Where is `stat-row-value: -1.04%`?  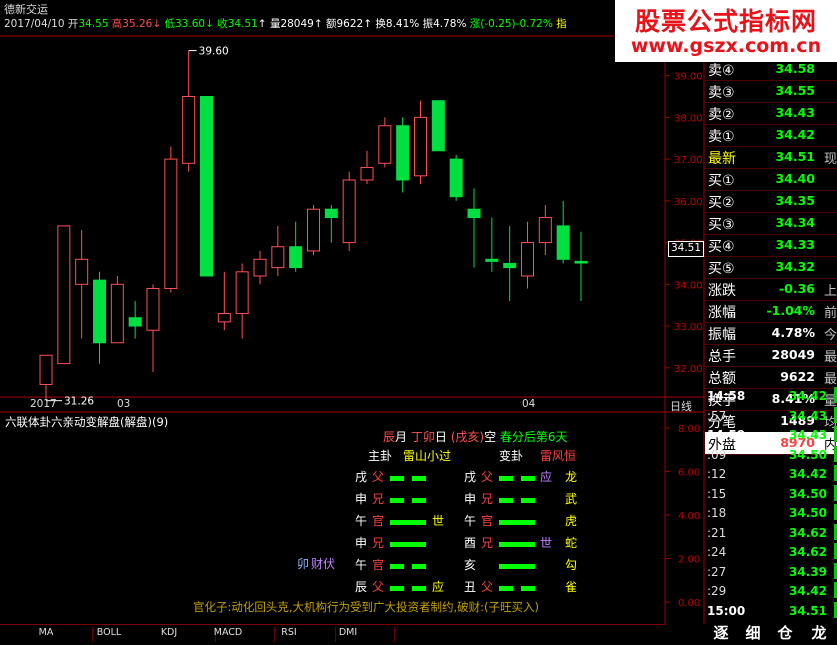 stat-row-value: -1.04% is located at coordinates (790, 310).